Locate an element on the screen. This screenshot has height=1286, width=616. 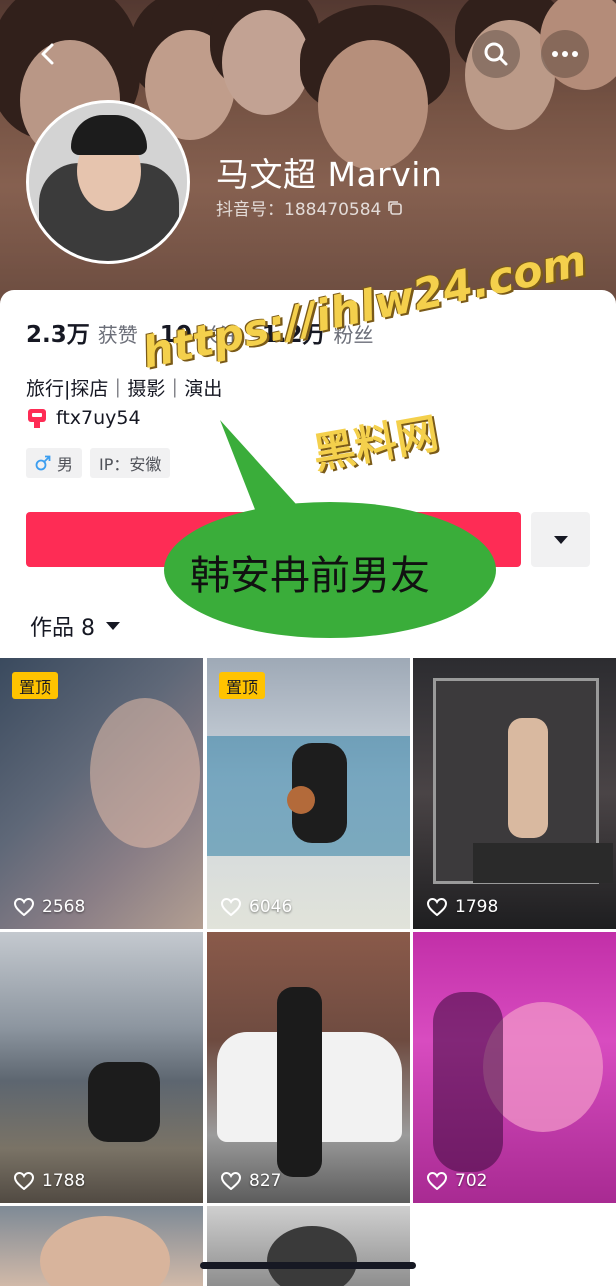
video-likes: 1798 is located at coordinates (462, 907).